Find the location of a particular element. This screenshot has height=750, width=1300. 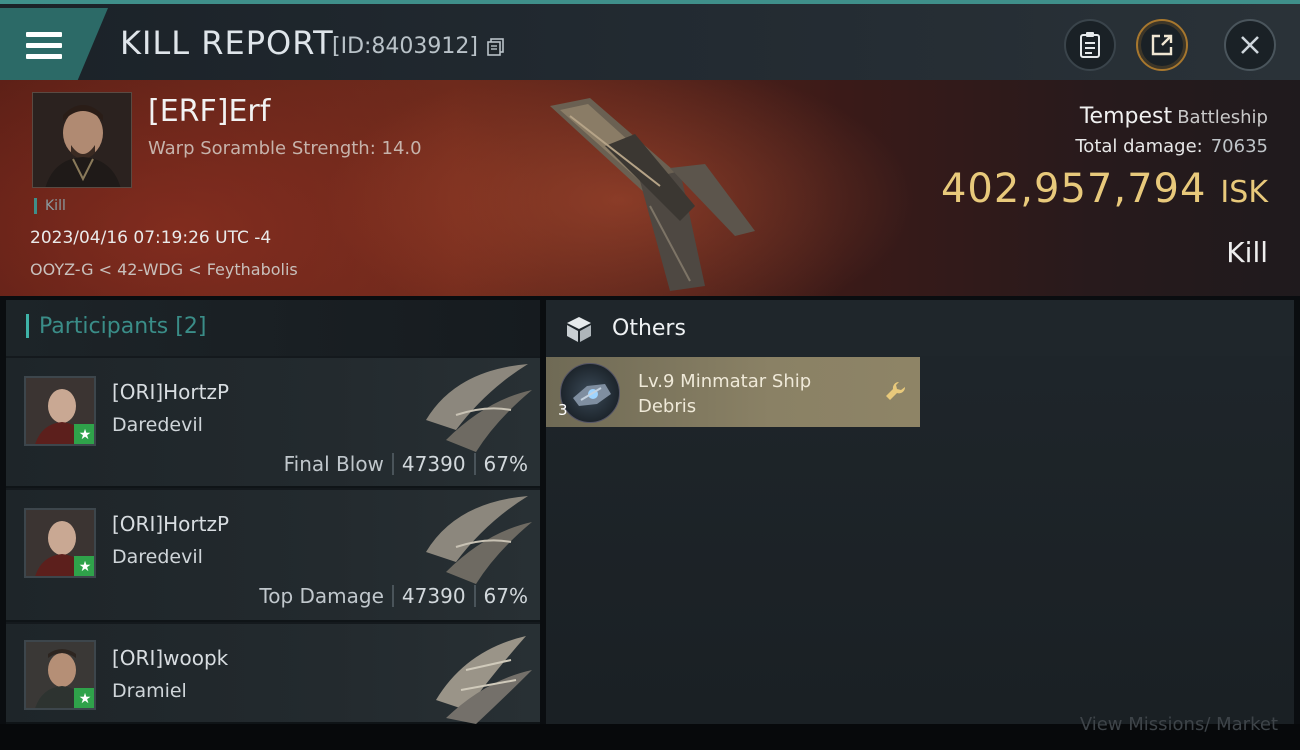

participants-header: Participants [2] is located at coordinates (273, 328).